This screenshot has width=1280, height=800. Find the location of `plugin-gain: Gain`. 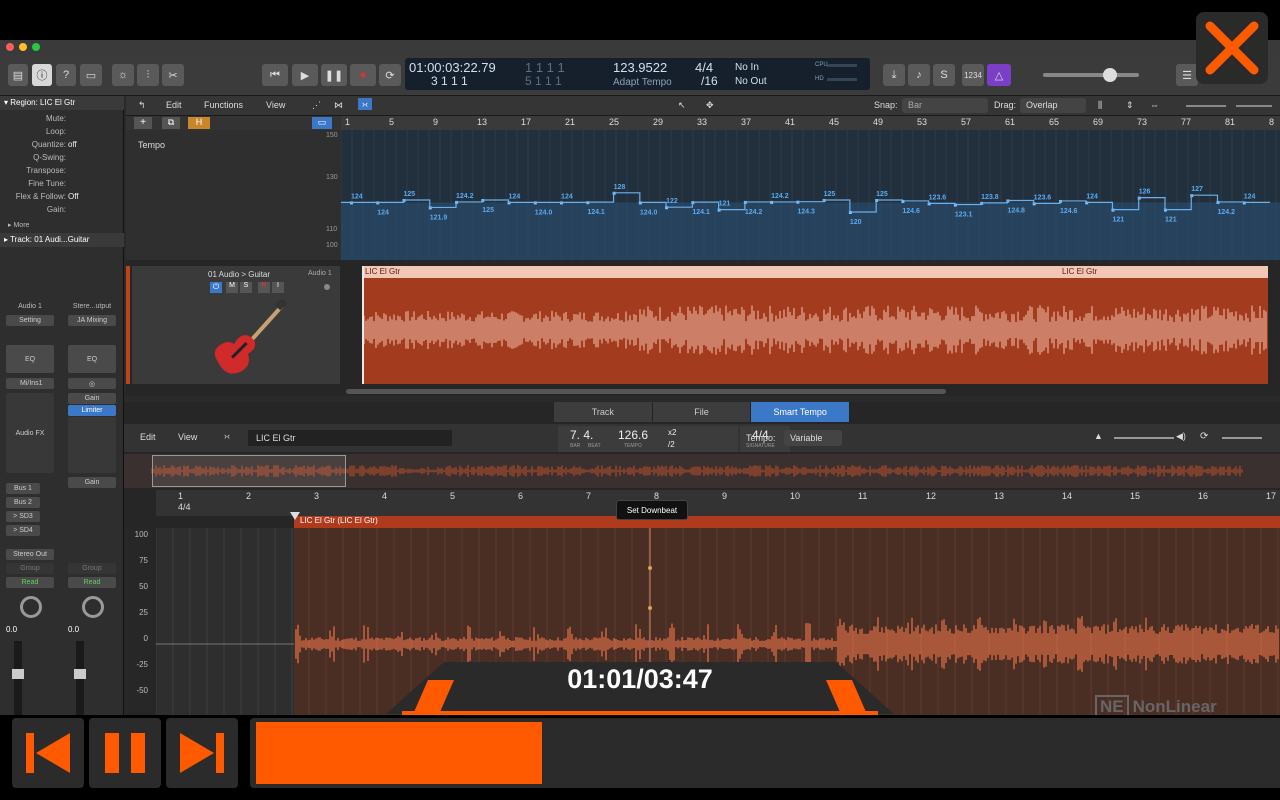

plugin-gain: Gain is located at coordinates (92, 398).